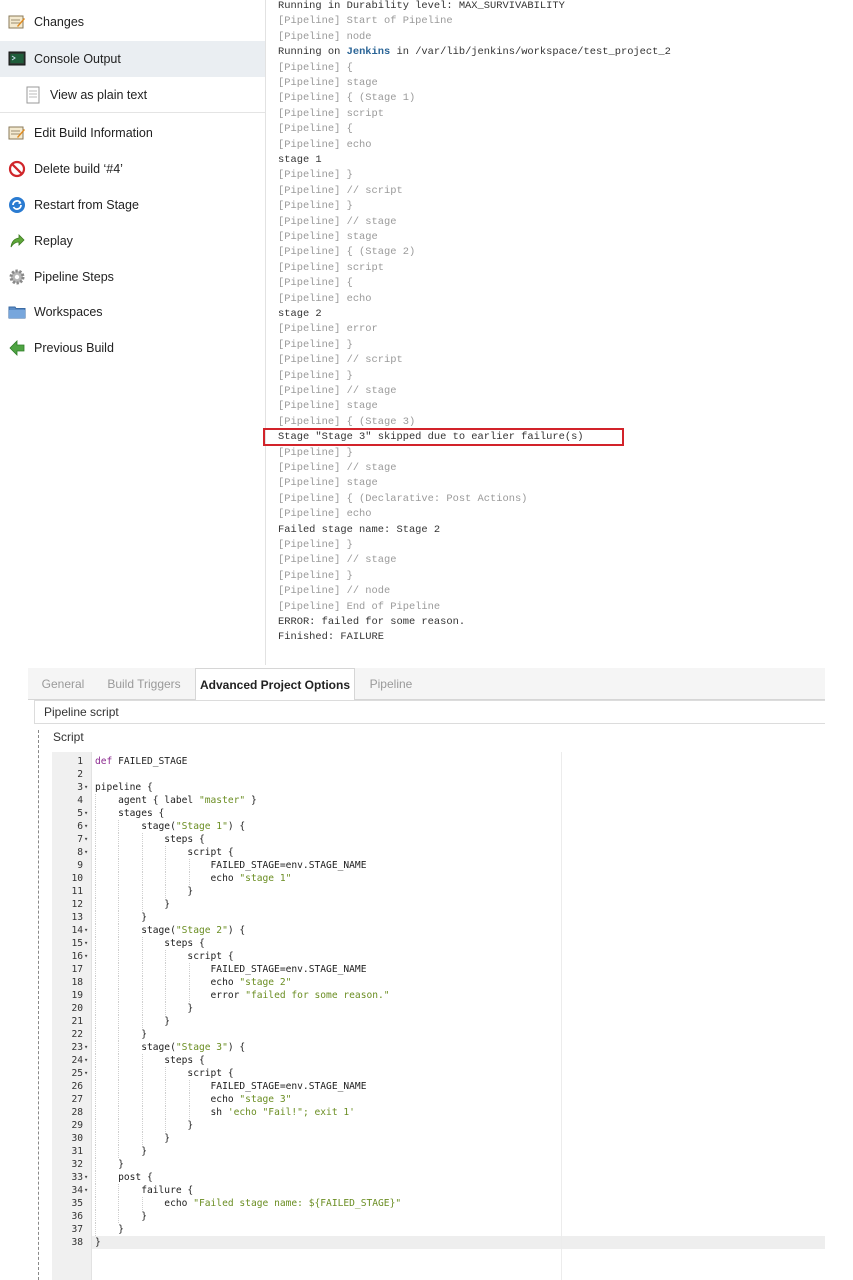  What do you see at coordinates (325, 36) in the screenshot?
I see `console-line: [Pipeline] node` at bounding box center [325, 36].